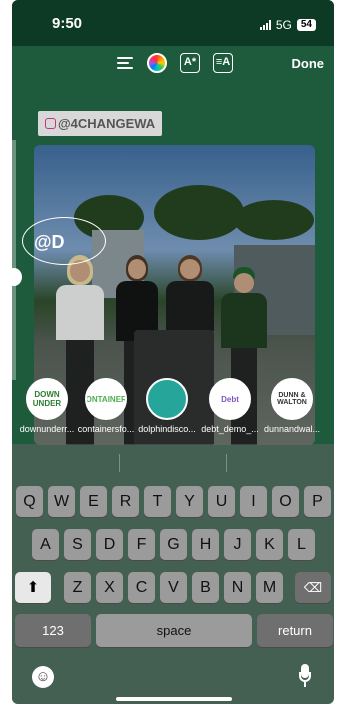  I want to click on suggestion-avatar: Debt, so click(230, 399).